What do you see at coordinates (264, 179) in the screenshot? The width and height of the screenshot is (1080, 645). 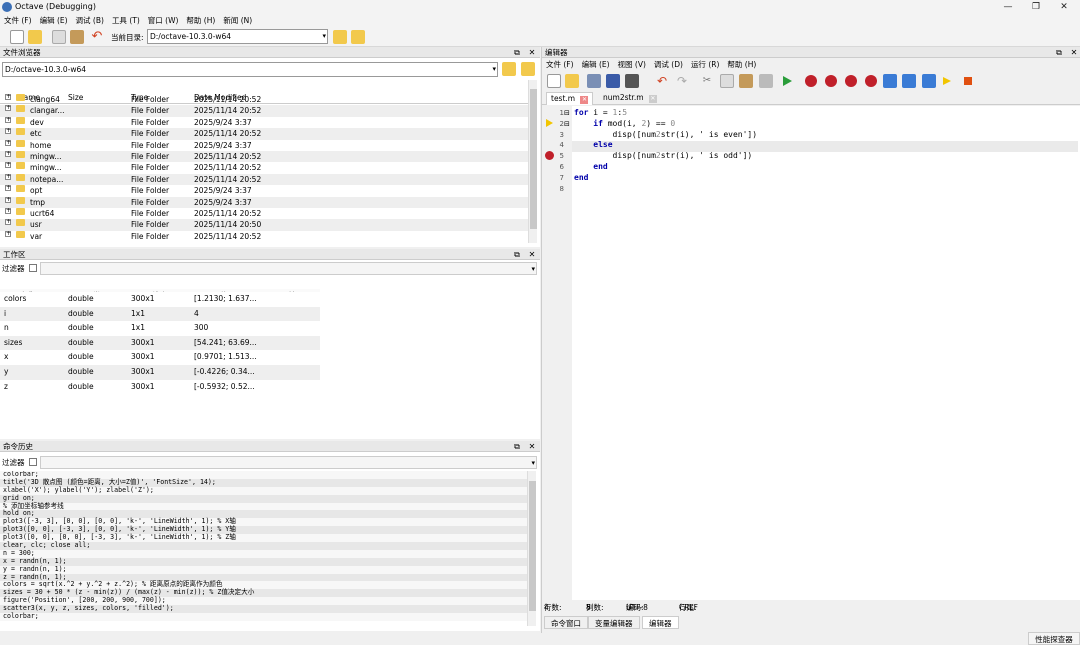 I see `file-row: + notepa... File Folder 2025/11/14 20:52` at bounding box center [264, 179].